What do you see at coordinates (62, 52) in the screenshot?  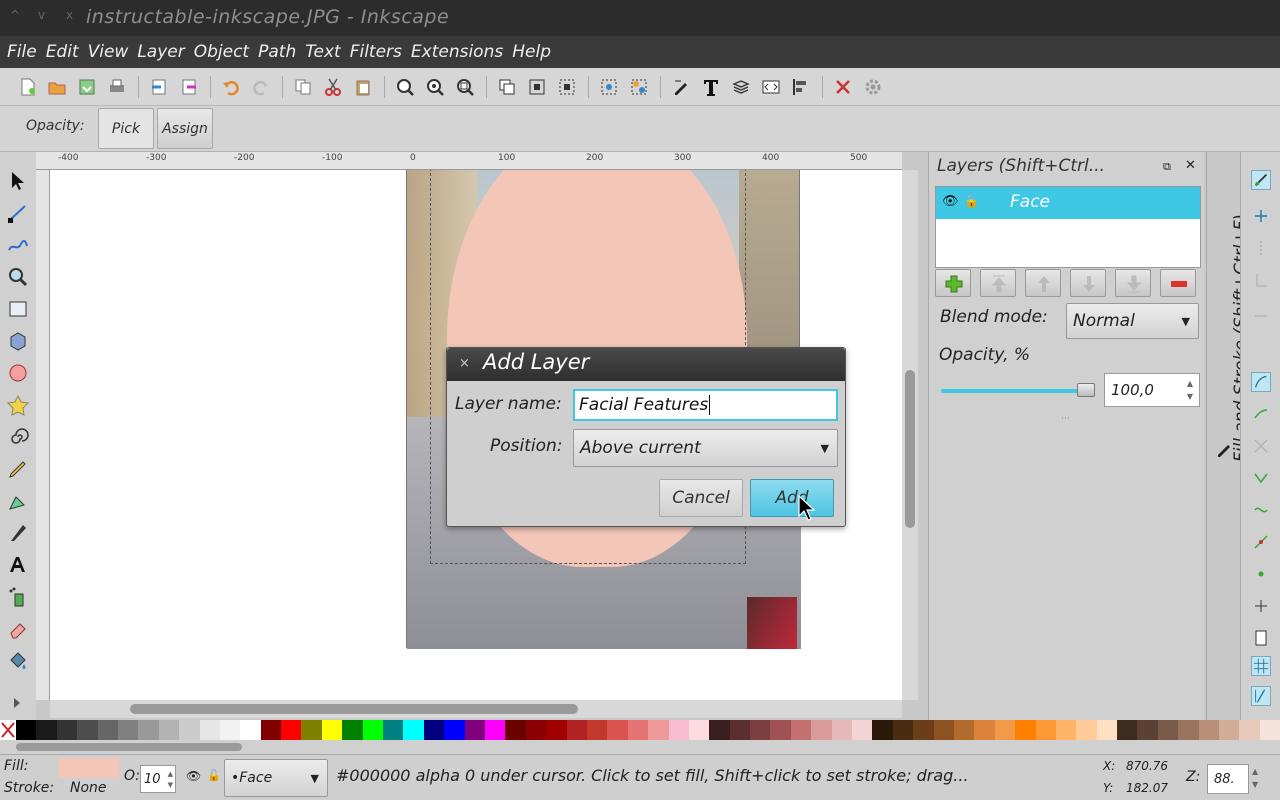 I see `menu-edit: Edit` at bounding box center [62, 52].